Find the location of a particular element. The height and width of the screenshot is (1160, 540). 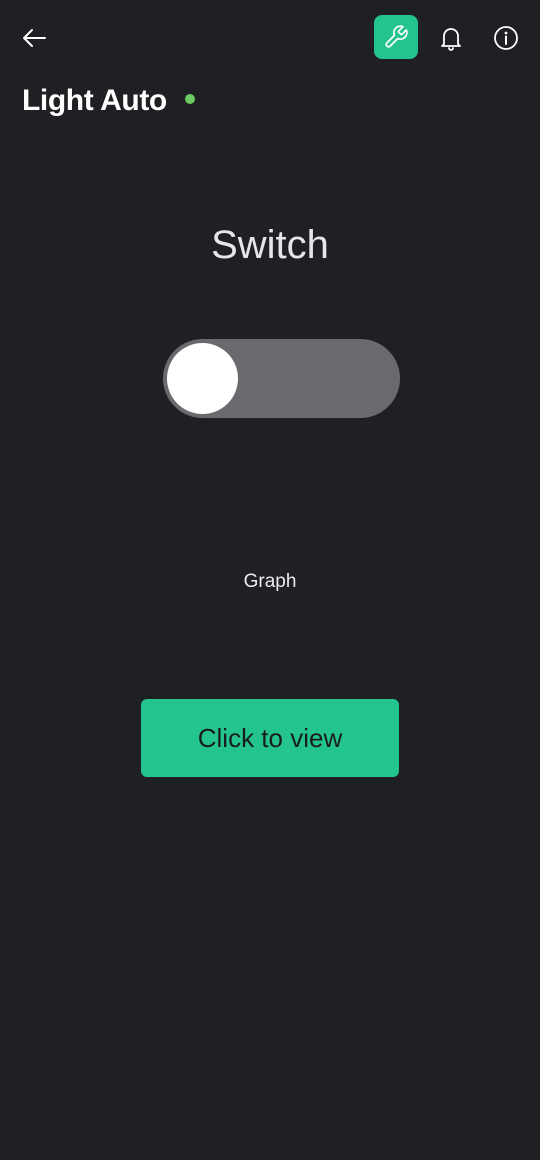

view-graph-button: Click to view is located at coordinates (270, 738).